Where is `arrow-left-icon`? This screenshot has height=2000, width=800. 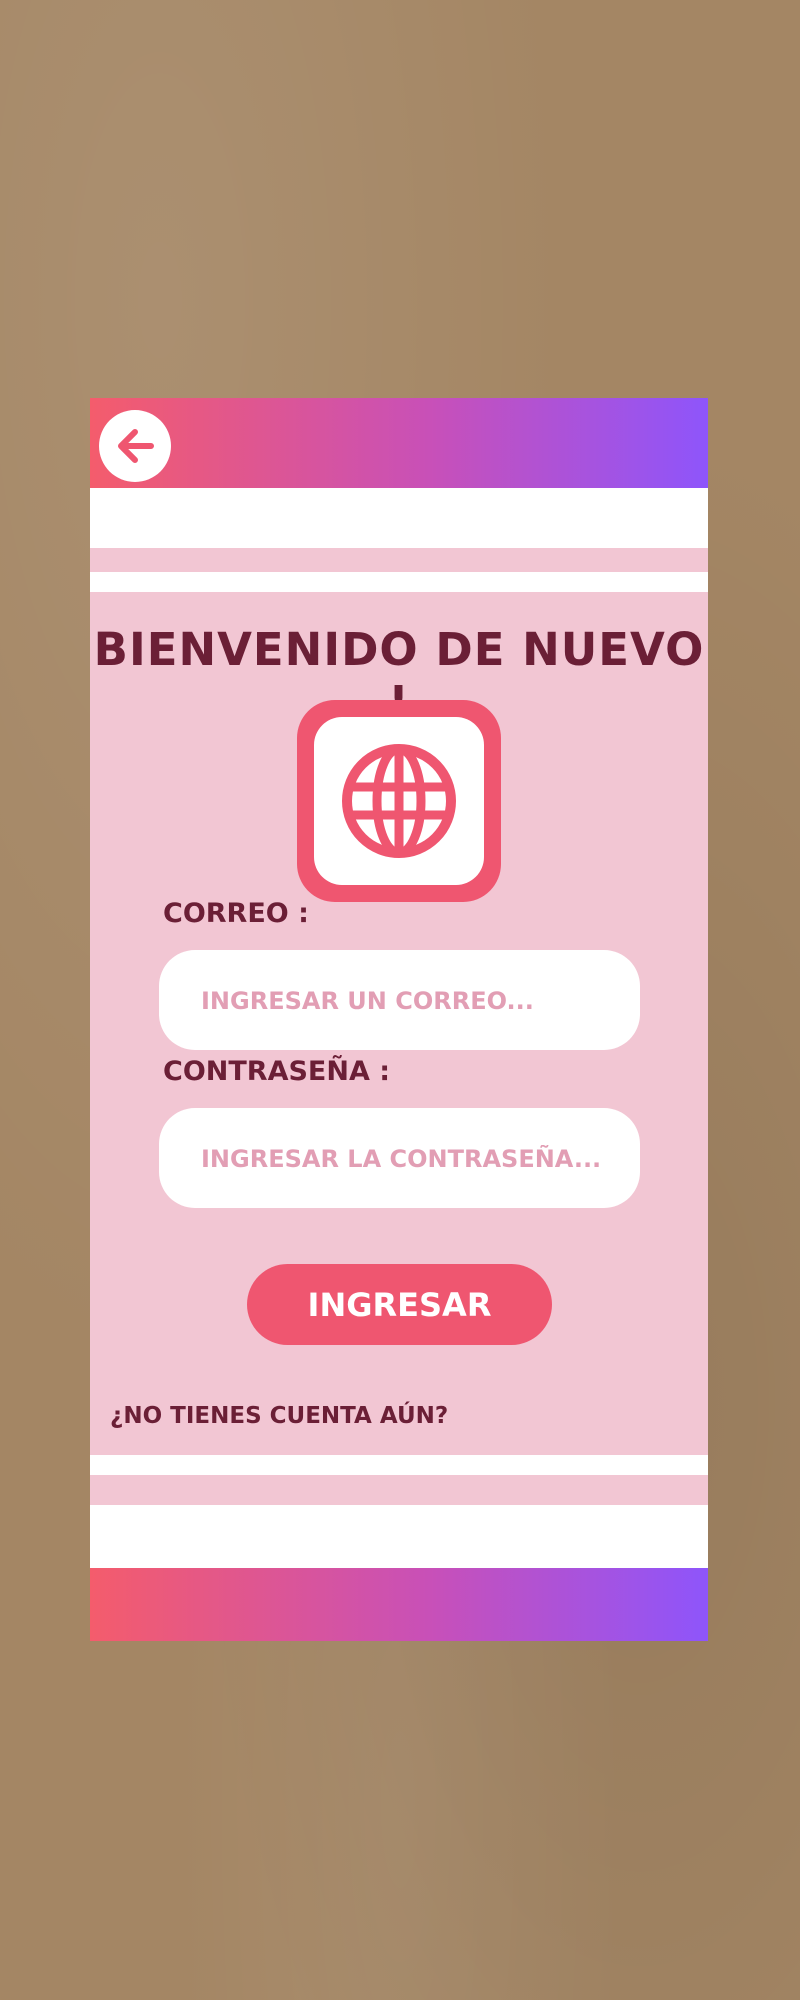 arrow-left-icon is located at coordinates (136, 446).